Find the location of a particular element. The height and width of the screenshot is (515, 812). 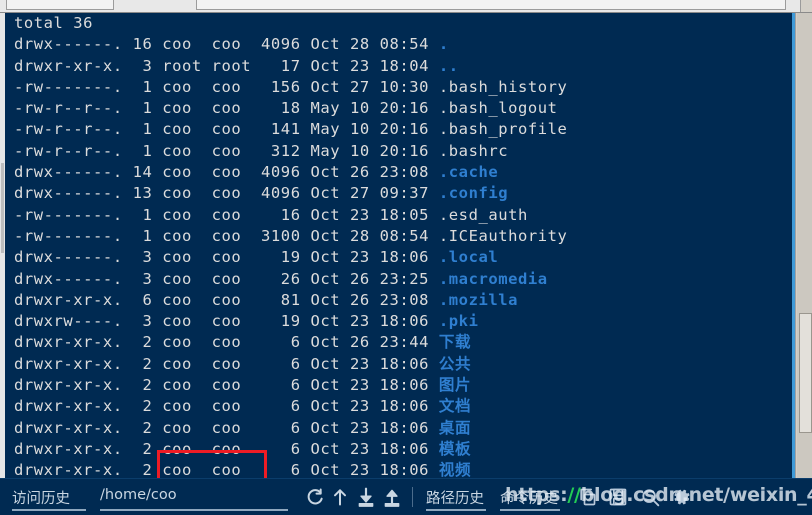

access-history-underline is located at coordinates (49, 510).